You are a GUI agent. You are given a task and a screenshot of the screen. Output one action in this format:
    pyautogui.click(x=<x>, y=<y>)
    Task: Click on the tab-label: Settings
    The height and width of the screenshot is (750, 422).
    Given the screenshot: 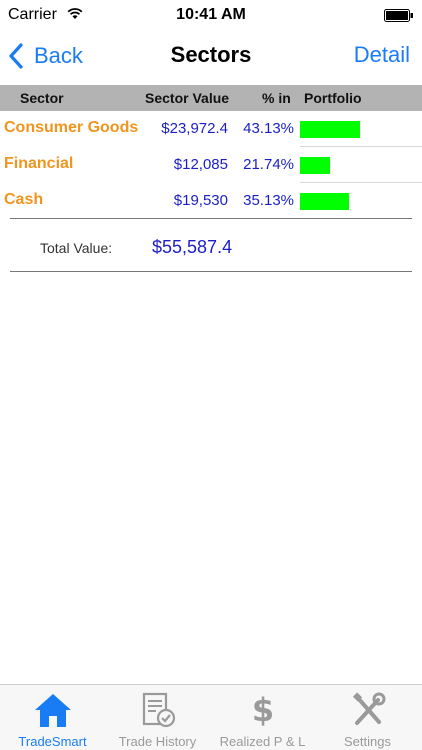 What is the action you would take?
    pyautogui.click(x=367, y=741)
    